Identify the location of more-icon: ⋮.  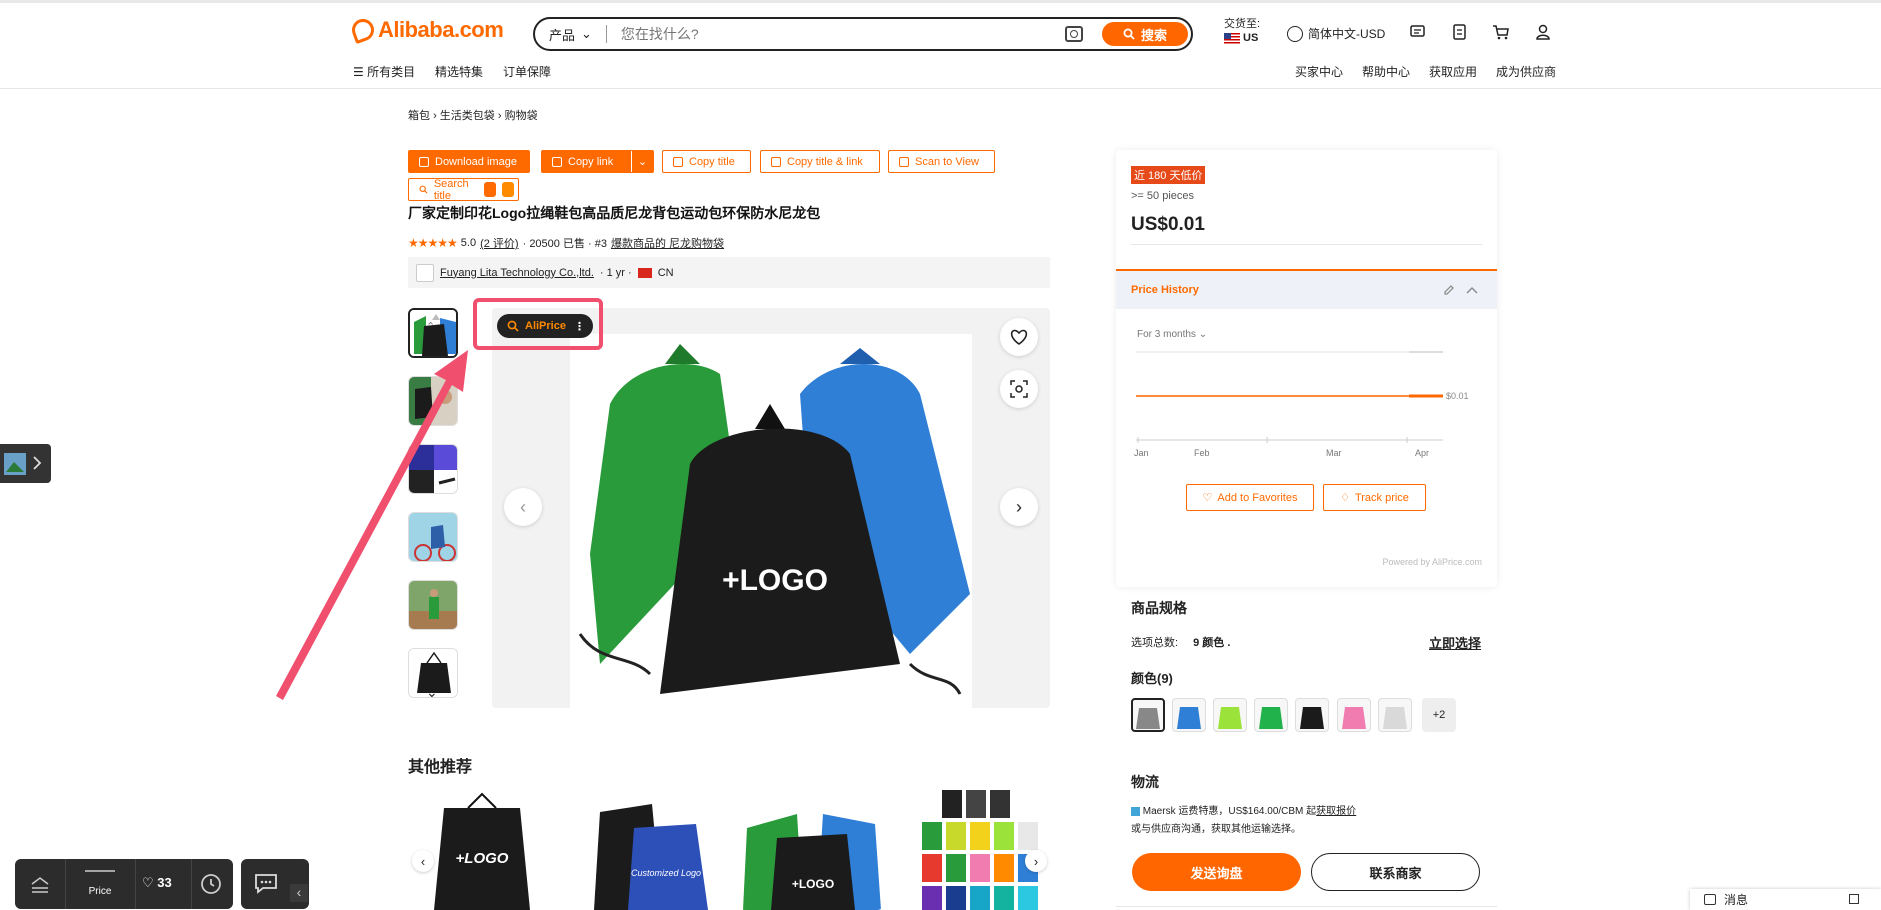
(579, 326).